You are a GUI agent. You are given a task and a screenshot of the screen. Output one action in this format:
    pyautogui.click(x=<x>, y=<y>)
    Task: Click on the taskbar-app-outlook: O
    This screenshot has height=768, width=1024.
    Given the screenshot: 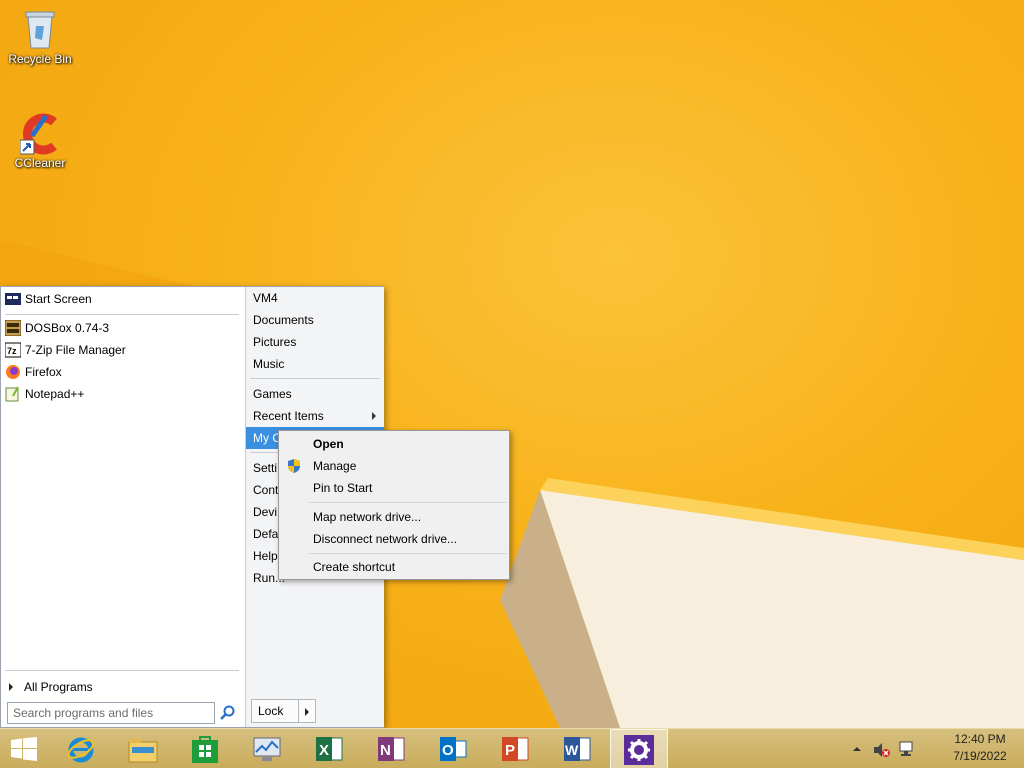 What is the action you would take?
    pyautogui.click(x=453, y=748)
    